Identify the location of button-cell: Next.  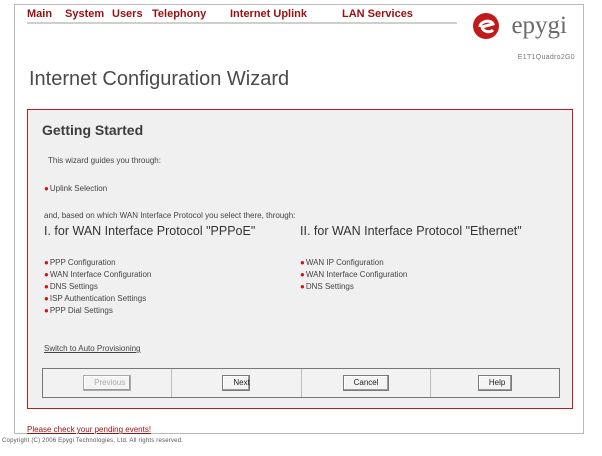
(237, 383).